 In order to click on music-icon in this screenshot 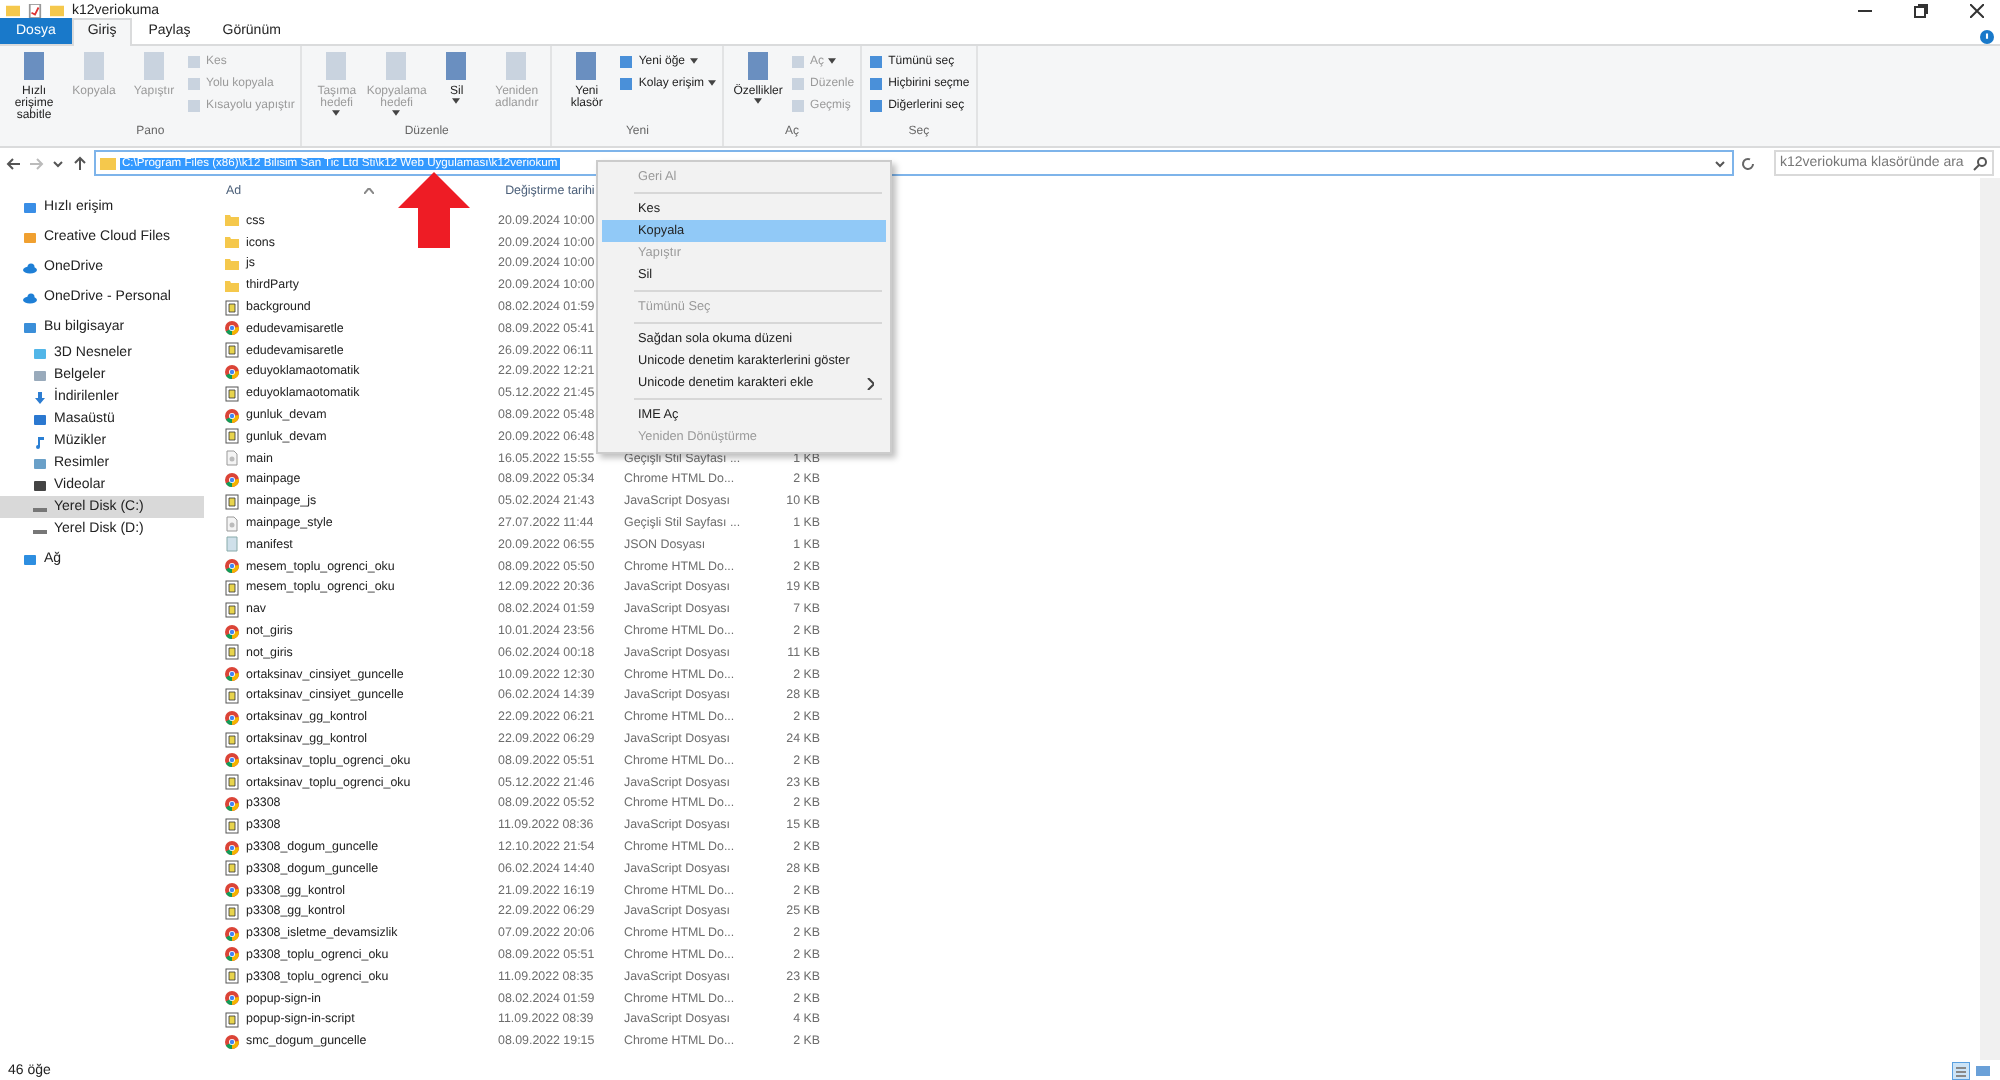, I will do `click(40, 441)`.